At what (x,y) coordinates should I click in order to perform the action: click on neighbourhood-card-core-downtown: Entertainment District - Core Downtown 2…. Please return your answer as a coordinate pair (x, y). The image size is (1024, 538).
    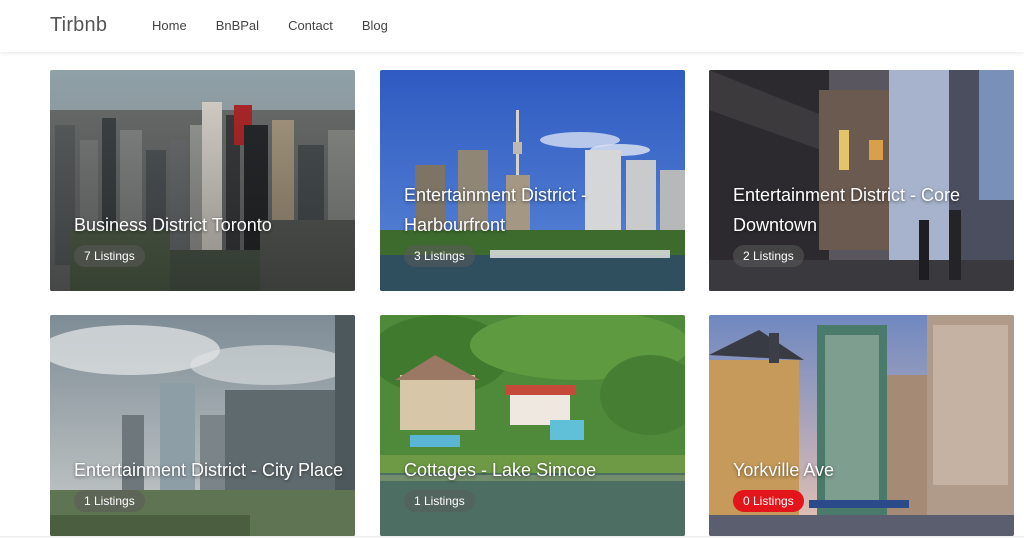
    Looking at the image, I should click on (861, 180).